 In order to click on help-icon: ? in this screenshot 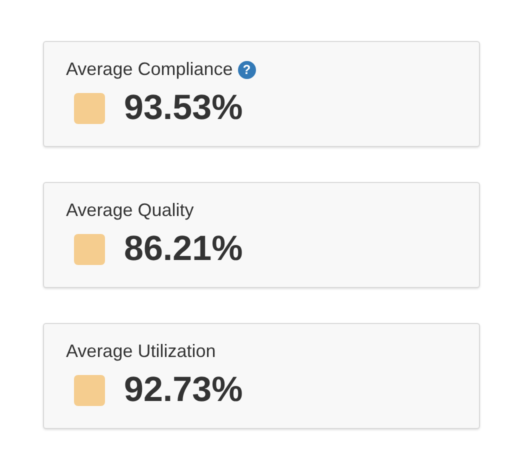, I will do `click(247, 69)`.